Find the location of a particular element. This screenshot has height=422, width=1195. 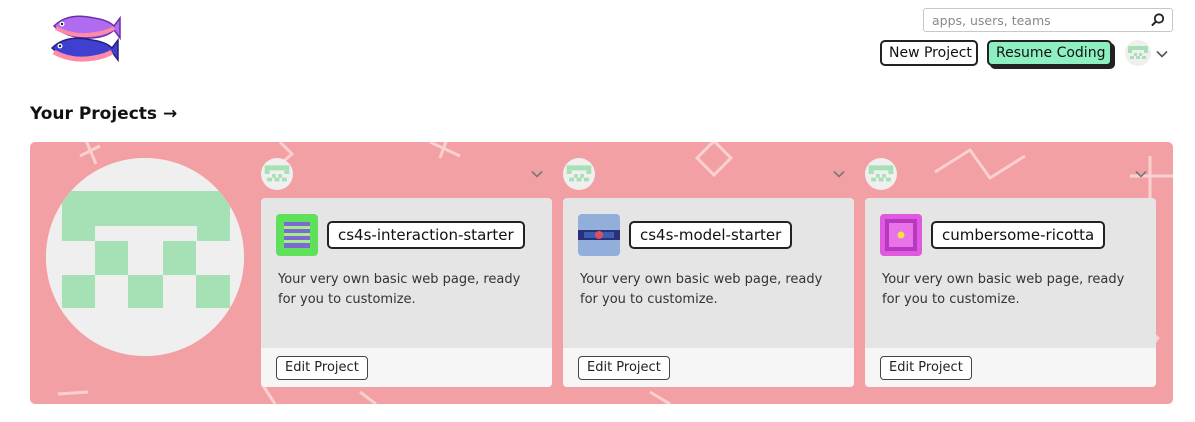

search-input is located at coordinates (1033, 20).